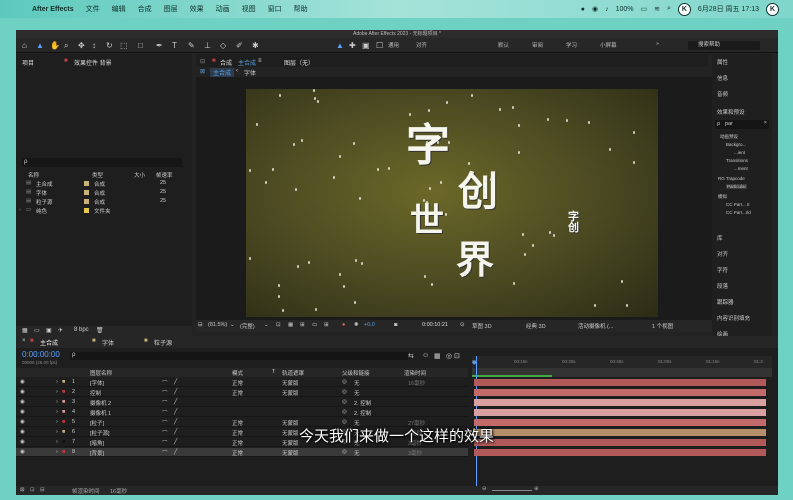  Describe the element at coordinates (484, 489) in the screenshot. I see `zoom-out-icon: ⊖` at that location.